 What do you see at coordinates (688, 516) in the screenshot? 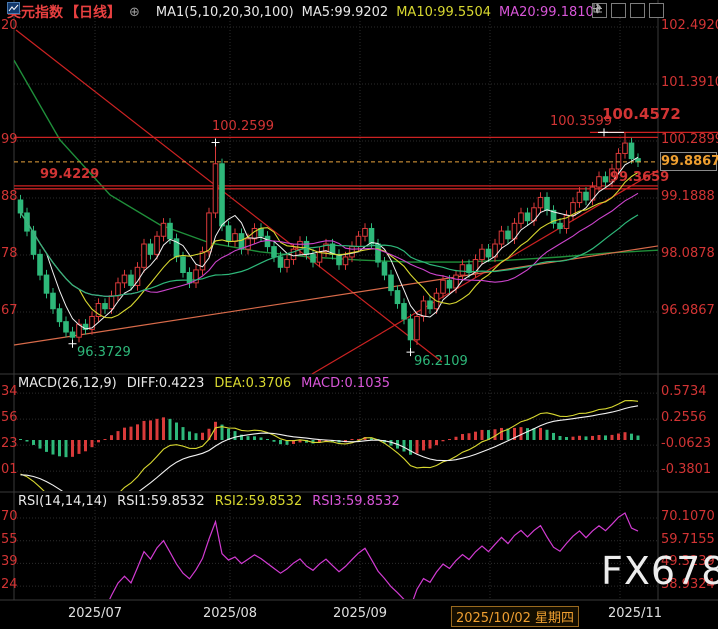
I see `rsi-axis-label: 70.1070` at bounding box center [688, 516].